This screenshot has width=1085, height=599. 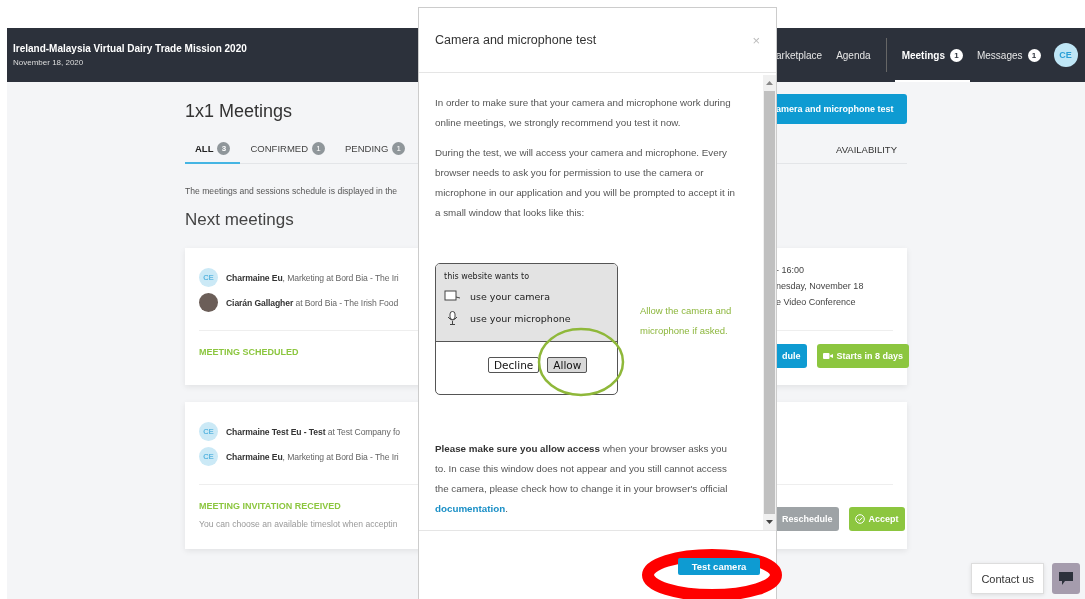 What do you see at coordinates (859, 519) in the screenshot?
I see `check-circle-icon` at bounding box center [859, 519].